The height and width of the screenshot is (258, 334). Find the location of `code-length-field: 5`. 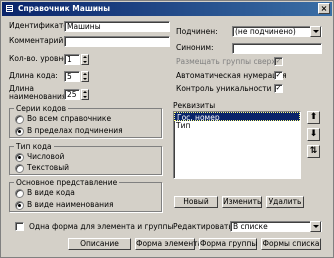

code-length-field: 5 is located at coordinates (72, 76).